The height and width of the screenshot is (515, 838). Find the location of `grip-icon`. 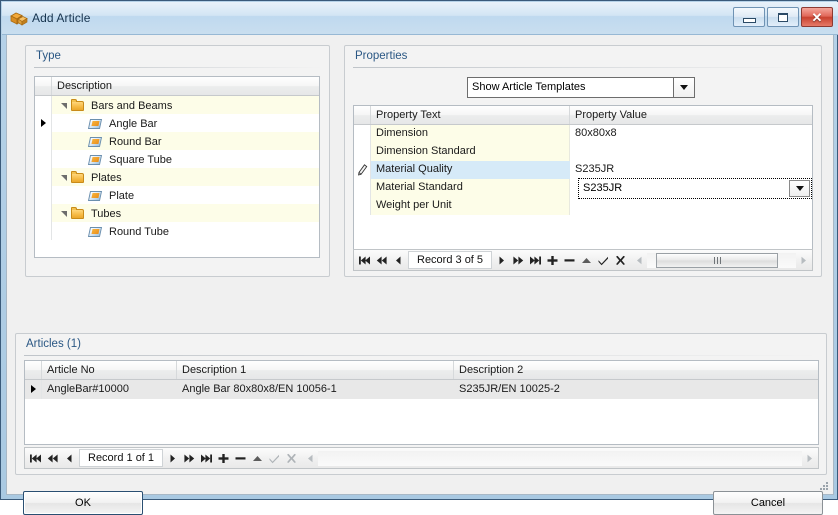

grip-icon is located at coordinates (717, 260).